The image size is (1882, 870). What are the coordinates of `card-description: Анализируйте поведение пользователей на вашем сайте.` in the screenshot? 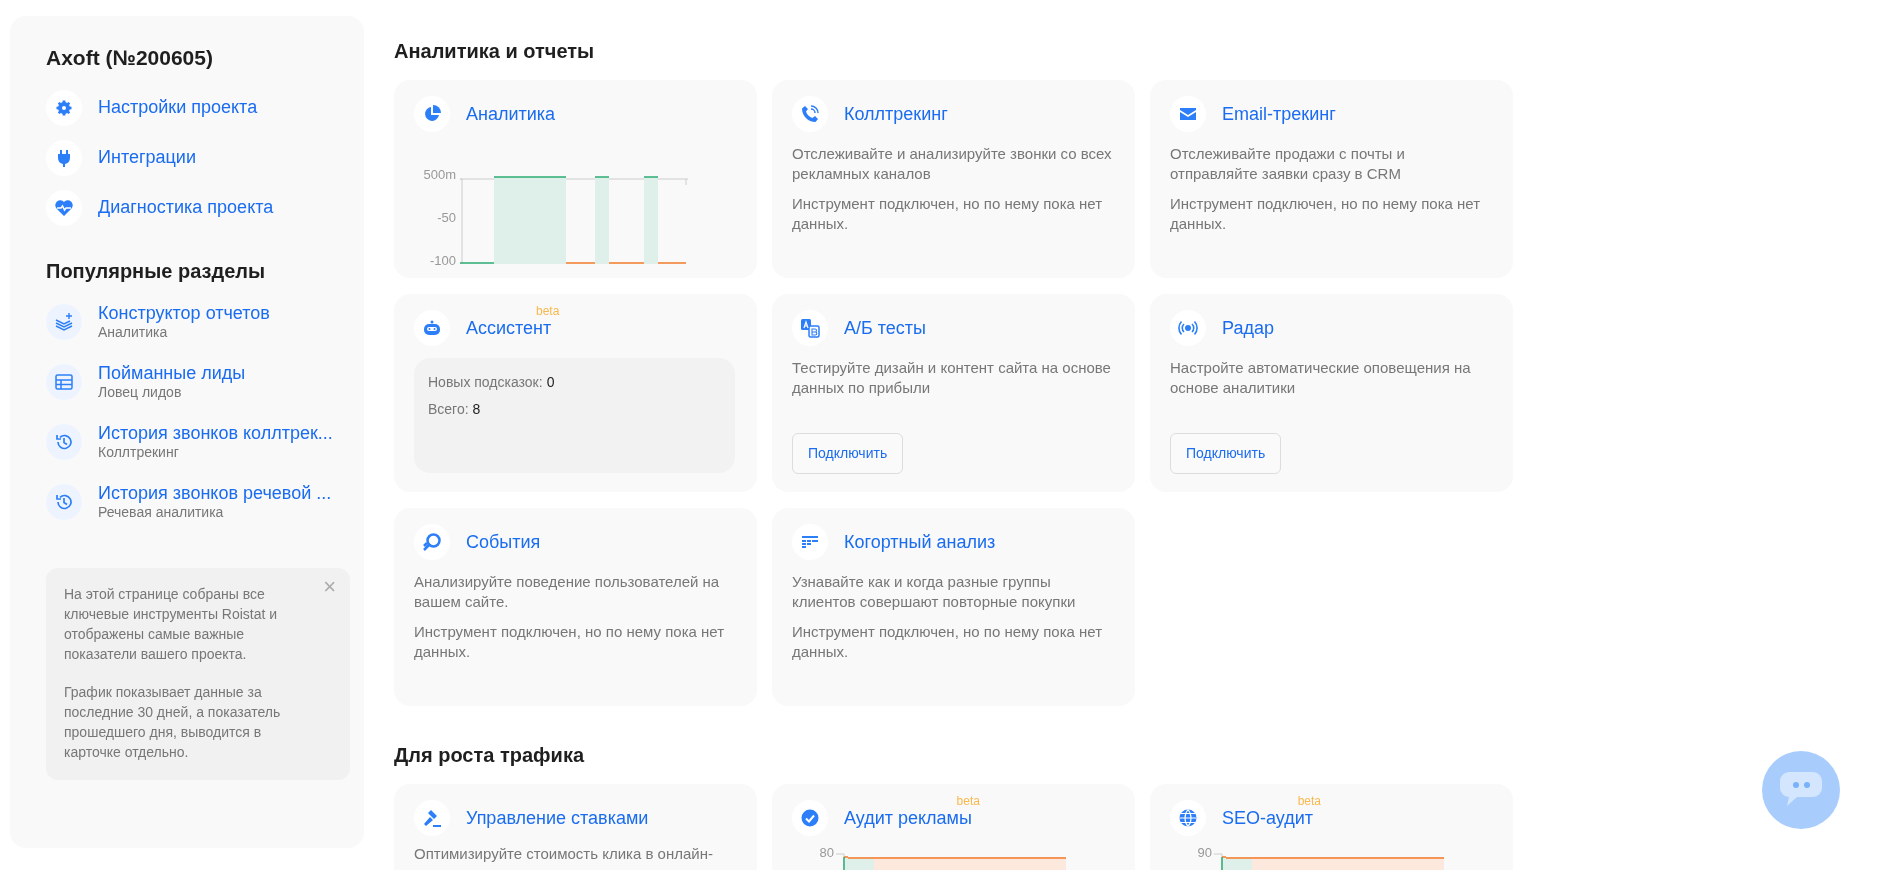 It's located at (567, 592).